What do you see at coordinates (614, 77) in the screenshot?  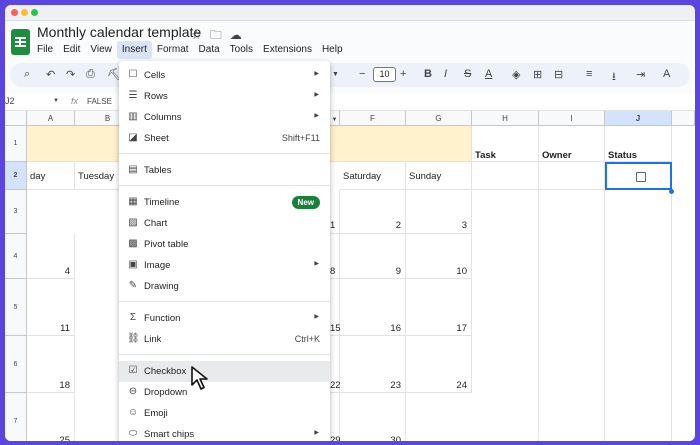 I see `vertical-align-icon: ⭳` at bounding box center [614, 77].